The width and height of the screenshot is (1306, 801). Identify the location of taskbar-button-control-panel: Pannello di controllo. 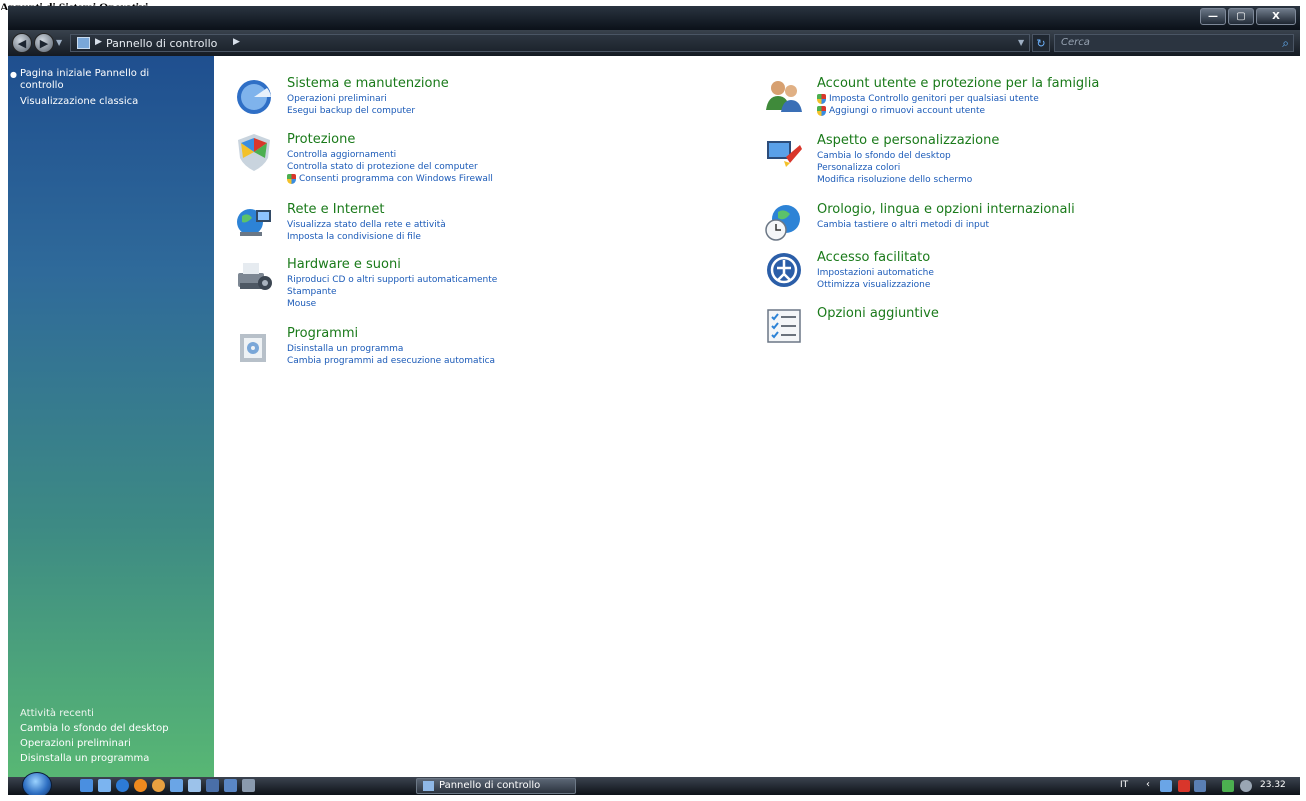
(496, 786).